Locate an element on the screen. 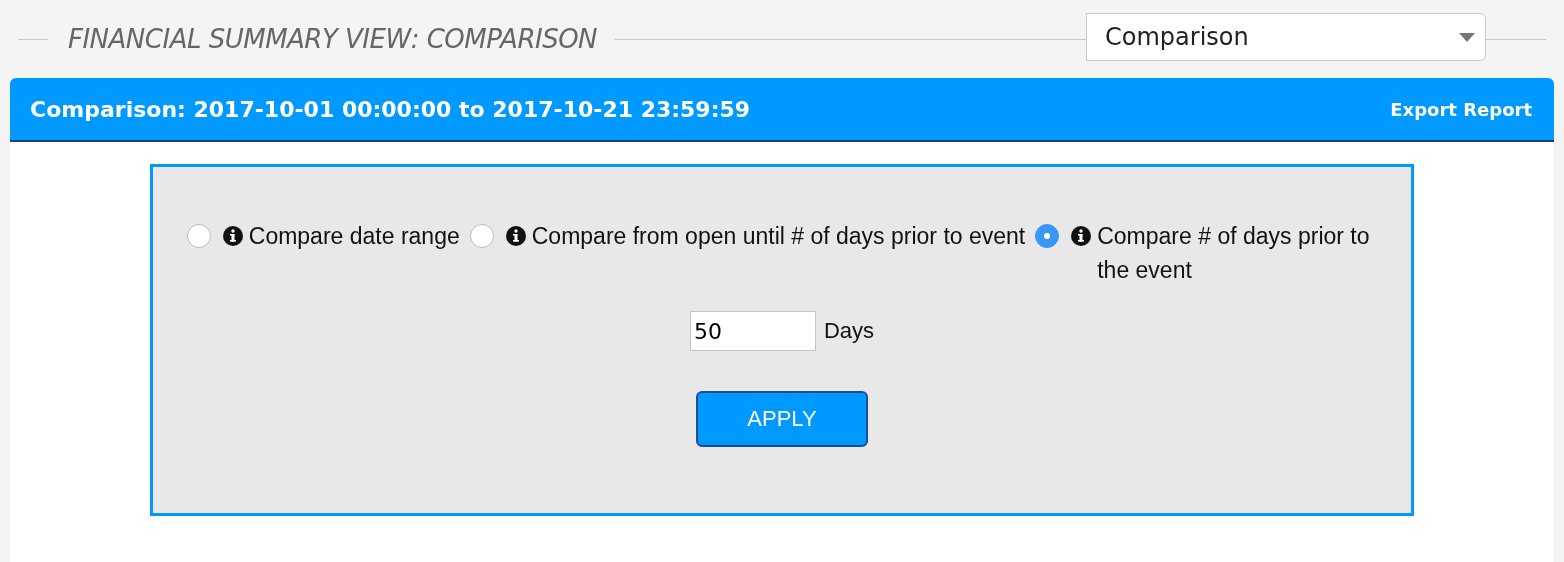  view-dropdown: Comparison is located at coordinates (1286, 37).